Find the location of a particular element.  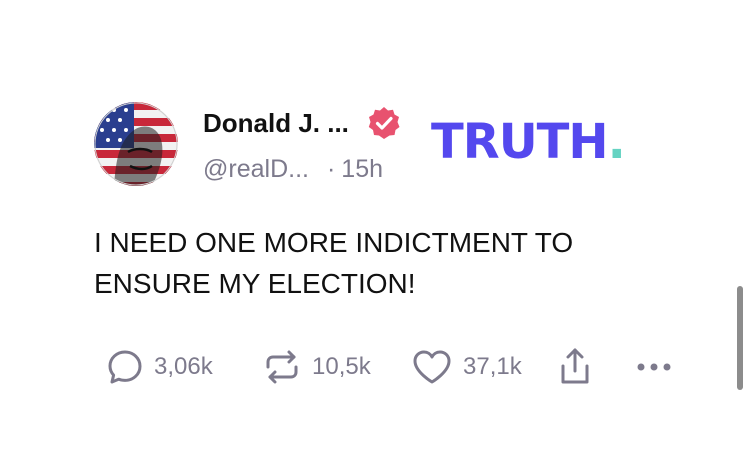

post-meta: @realD... · 15h is located at coordinates (293, 169).